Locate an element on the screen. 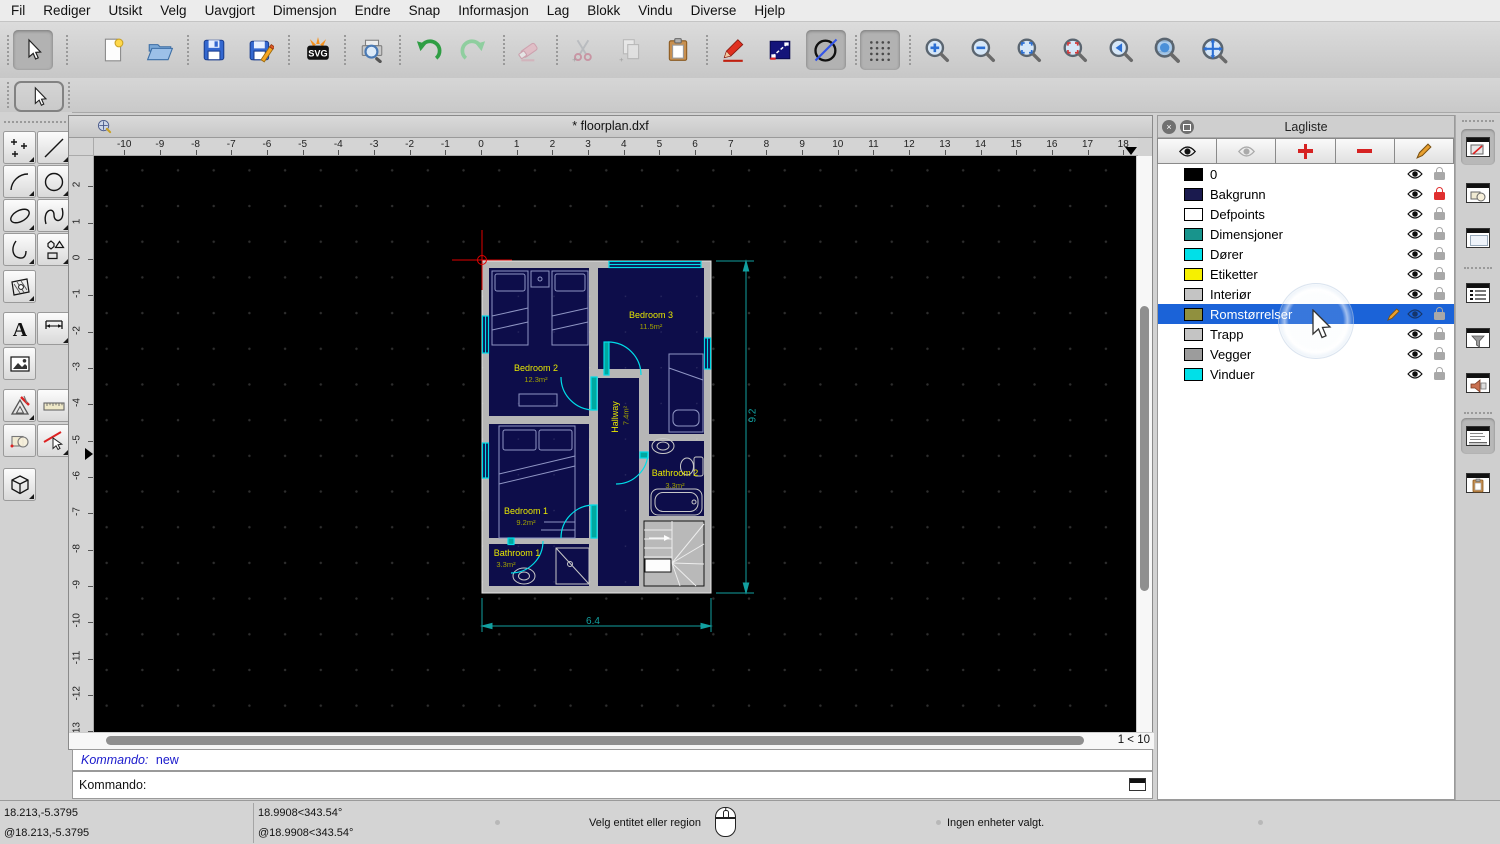 The height and width of the screenshot is (844, 1500). dimension-tool-button is located at coordinates (53, 328).